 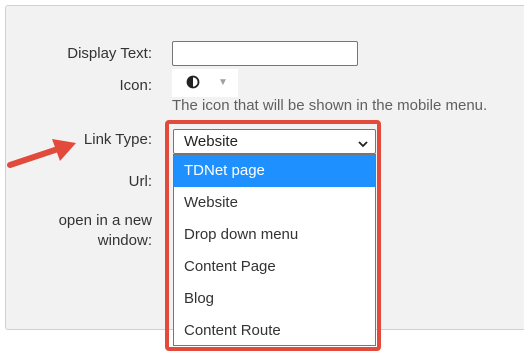 What do you see at coordinates (193, 84) in the screenshot?
I see `half-circle-icon` at bounding box center [193, 84].